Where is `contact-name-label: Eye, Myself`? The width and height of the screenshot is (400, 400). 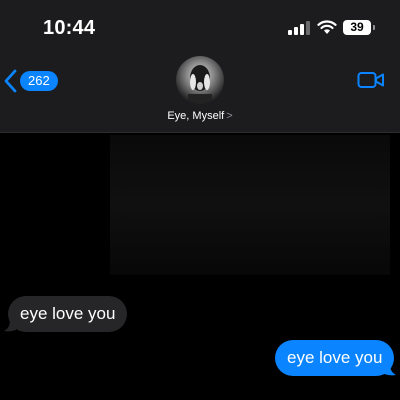
contact-name-label: Eye, Myself is located at coordinates (196, 116).